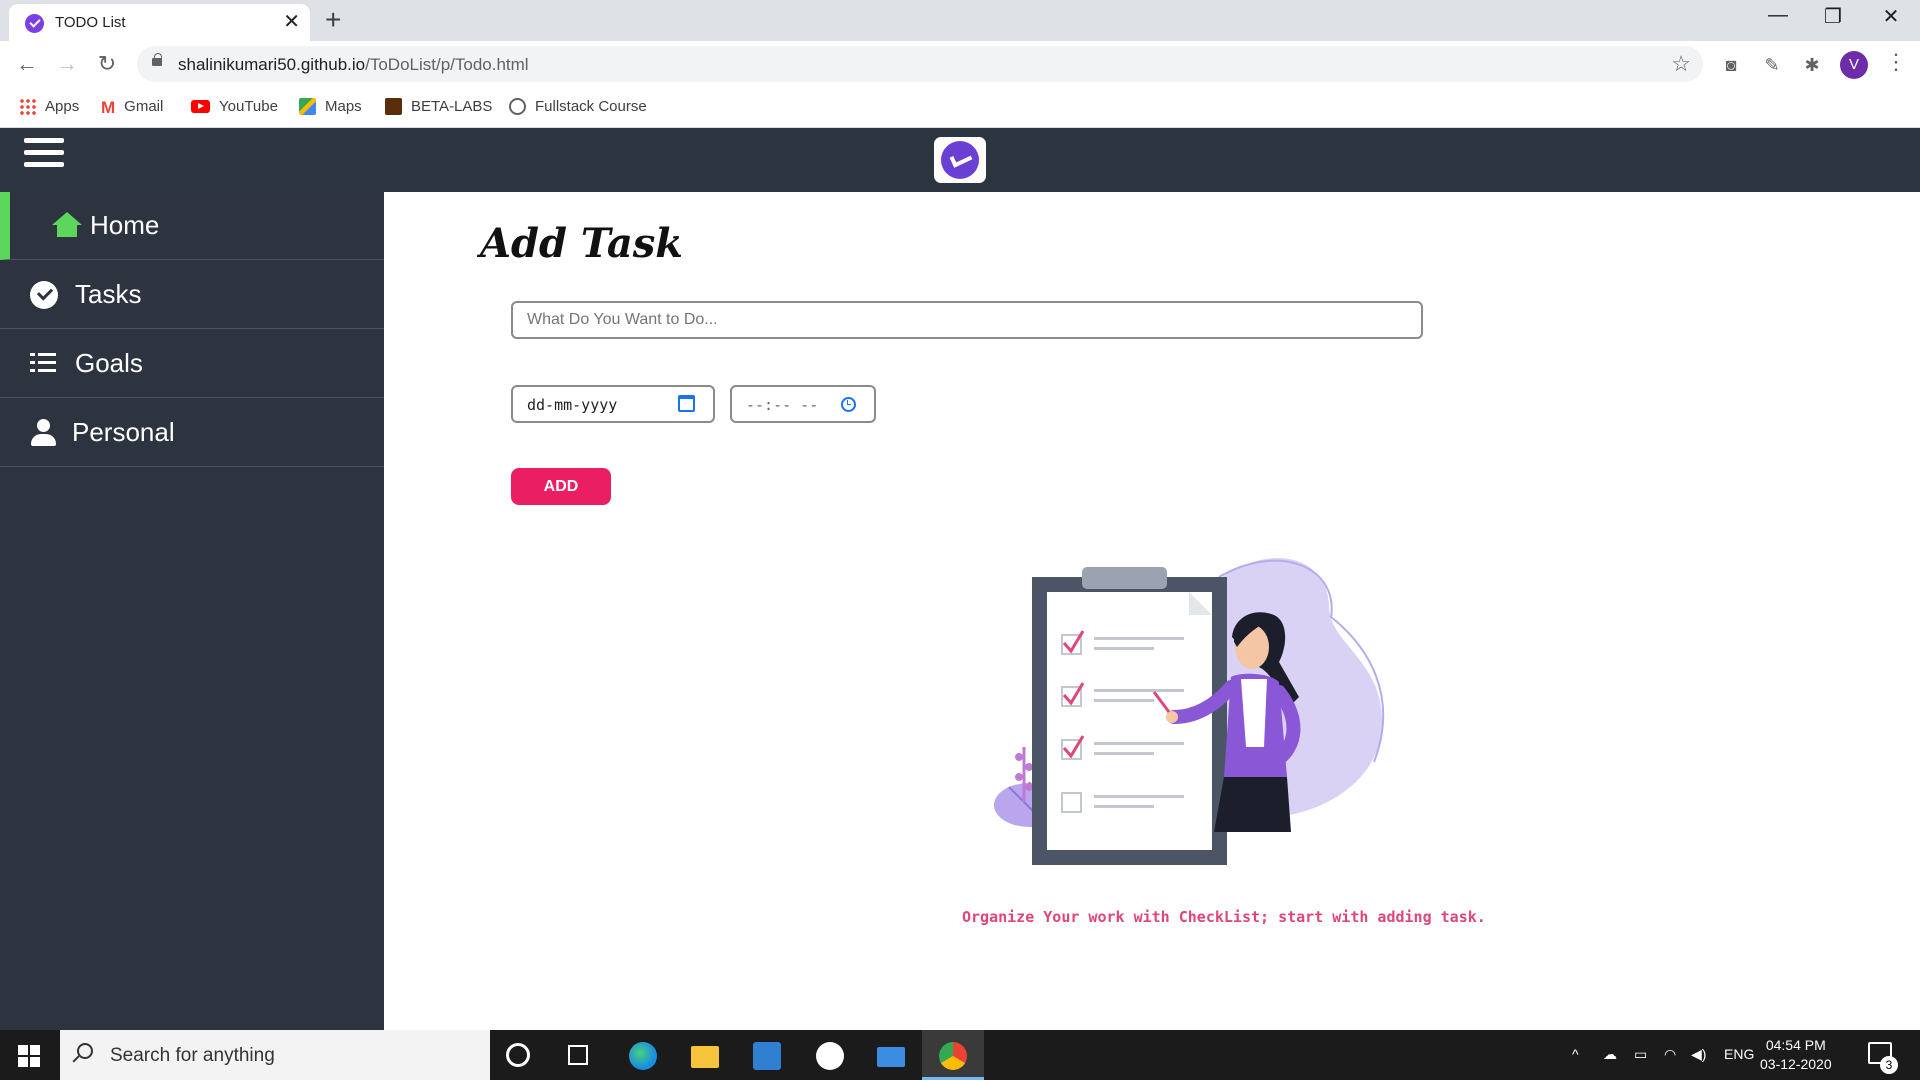  What do you see at coordinates (67, 226) in the screenshot?
I see `home-icon` at bounding box center [67, 226].